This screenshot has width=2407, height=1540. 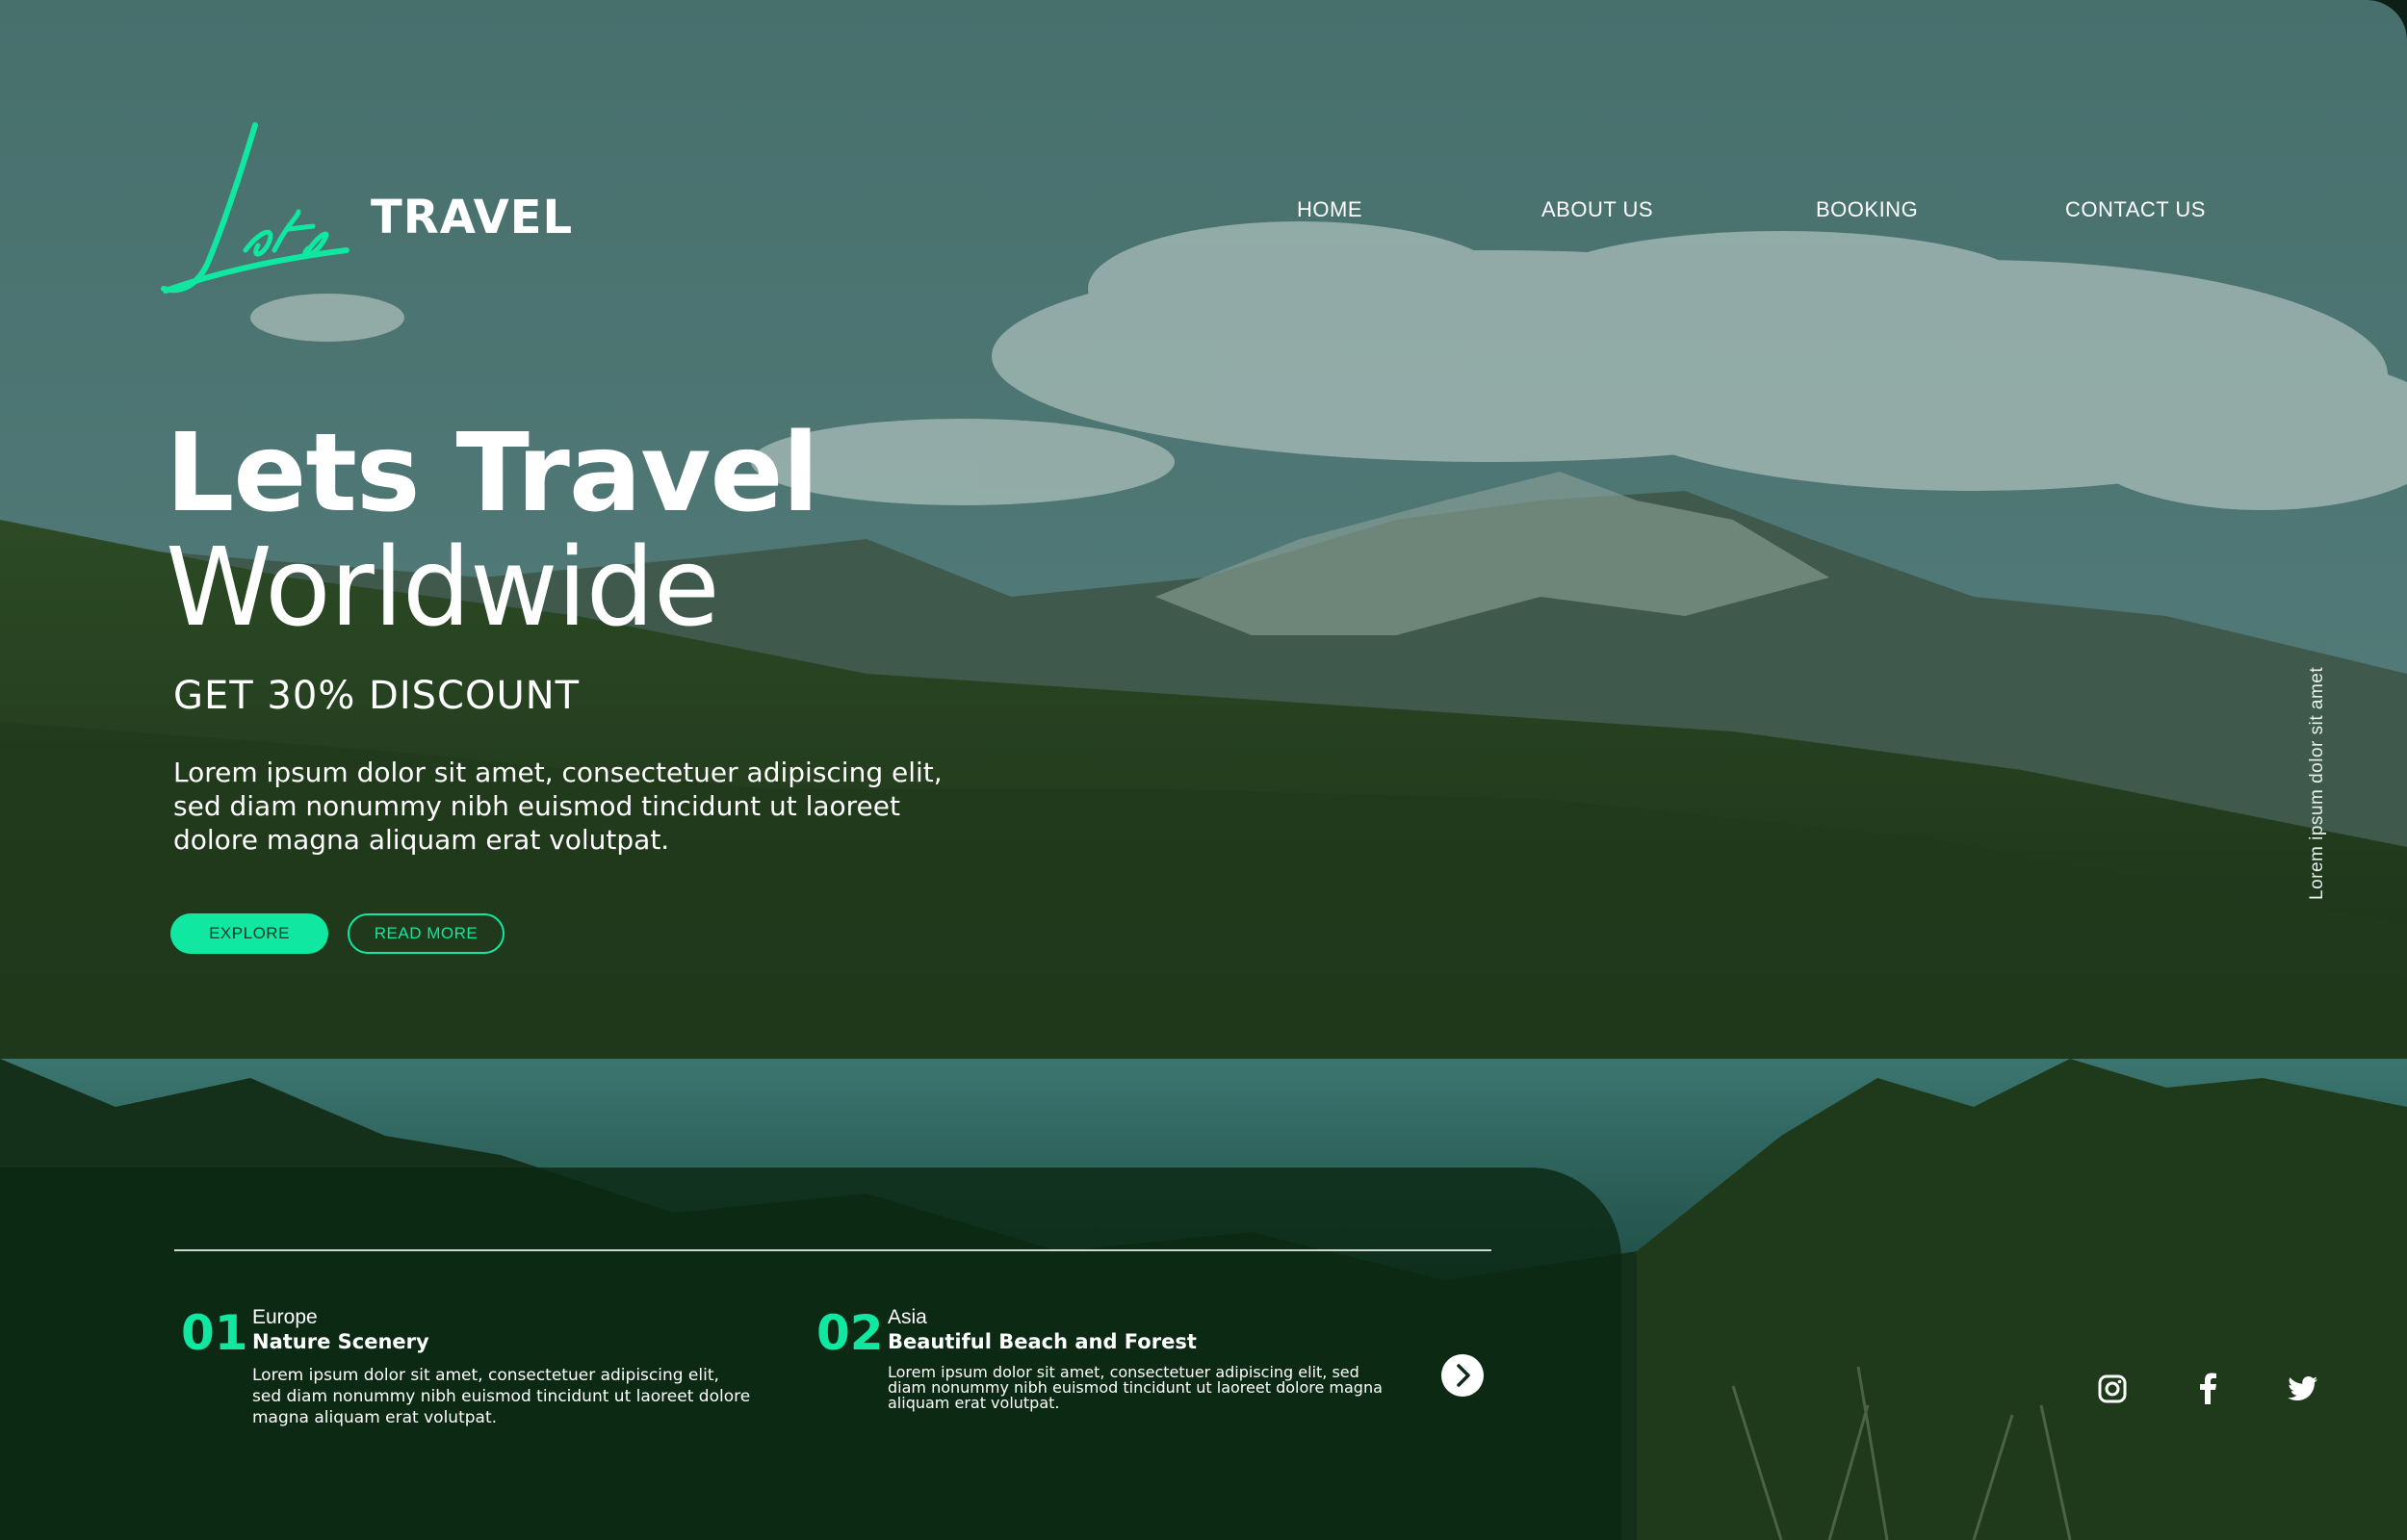 What do you see at coordinates (377, 696) in the screenshot?
I see `discount-heading: GET 30% DISCOUNT` at bounding box center [377, 696].